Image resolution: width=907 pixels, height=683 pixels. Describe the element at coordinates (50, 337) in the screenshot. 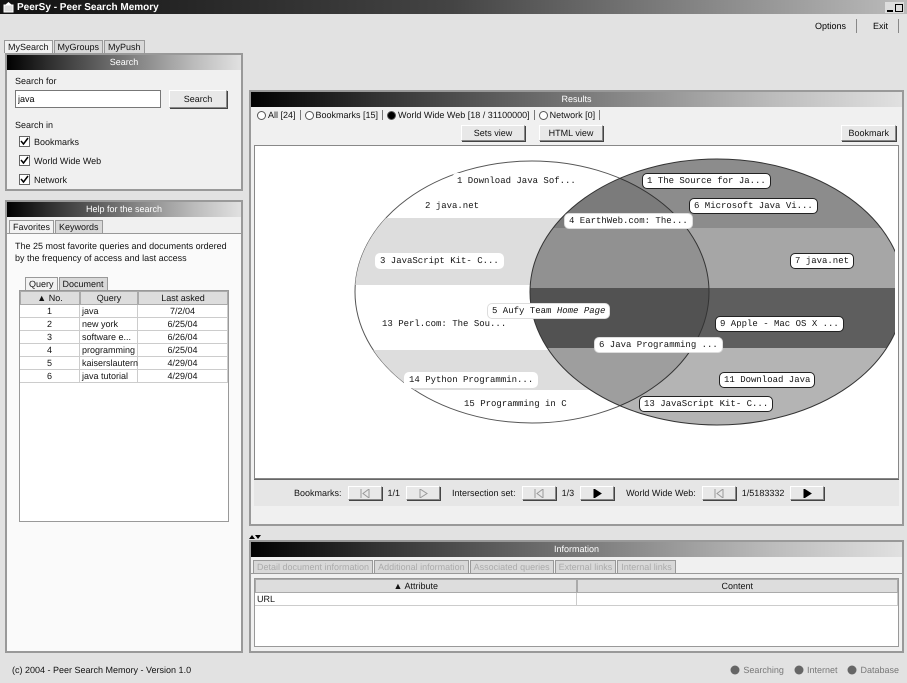

I see `table-cell: 3` at that location.